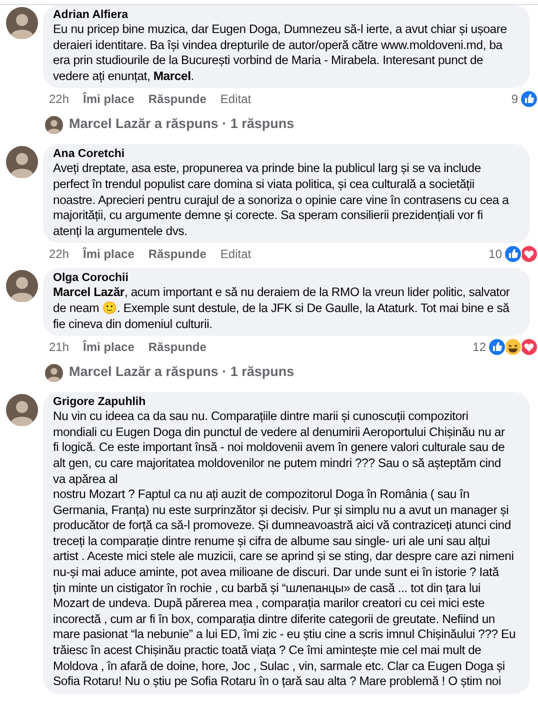 The width and height of the screenshot is (538, 705). Describe the element at coordinates (479, 347) in the screenshot. I see `reaction-count: 12` at that location.